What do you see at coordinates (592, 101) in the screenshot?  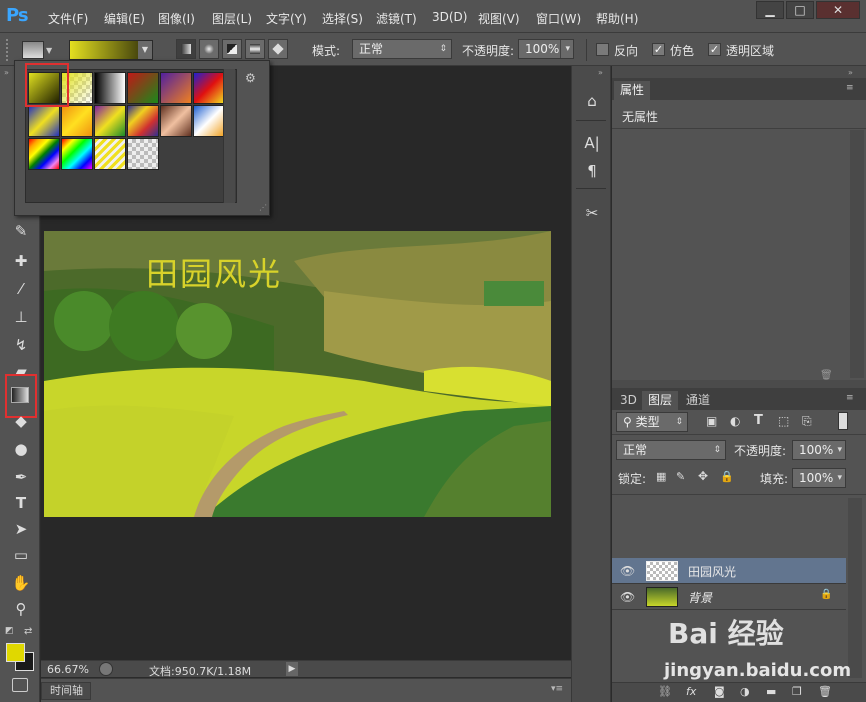 I see `history-panel-icon: ⌂` at bounding box center [592, 101].